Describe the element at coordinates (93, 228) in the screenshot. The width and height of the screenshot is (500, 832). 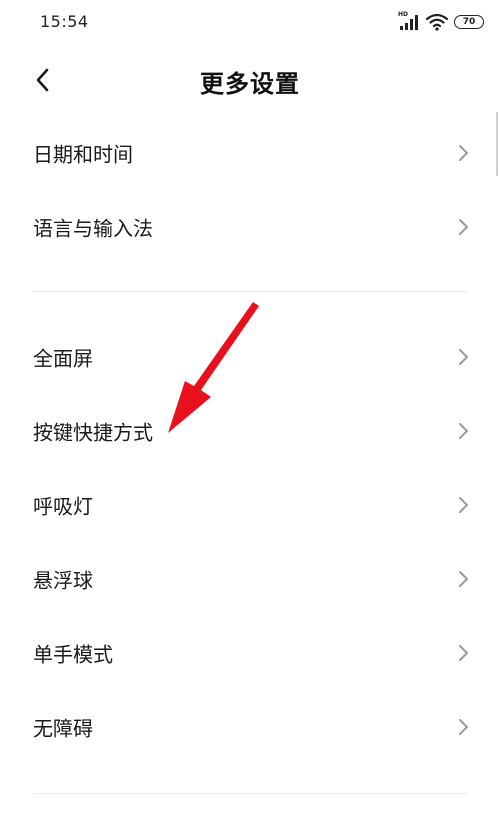
I see `settings-item-label: 语言与输入法` at that location.